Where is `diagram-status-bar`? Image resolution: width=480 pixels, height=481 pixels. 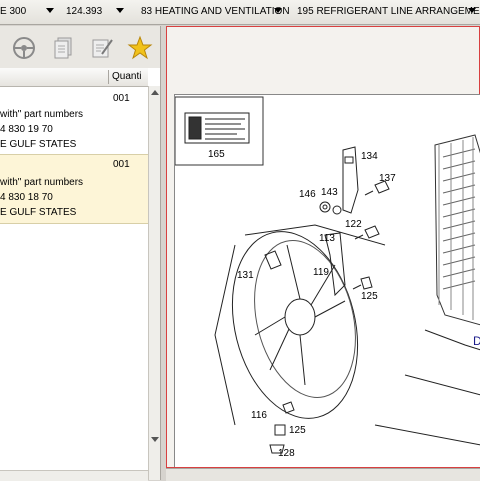 diagram-status-bar is located at coordinates (323, 474).